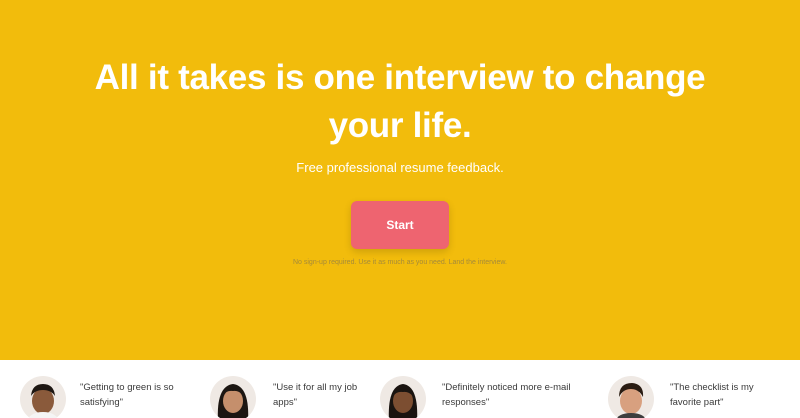 This screenshot has width=800, height=418. I want to click on hero-subhead: Free professional resume feedback., so click(400, 167).